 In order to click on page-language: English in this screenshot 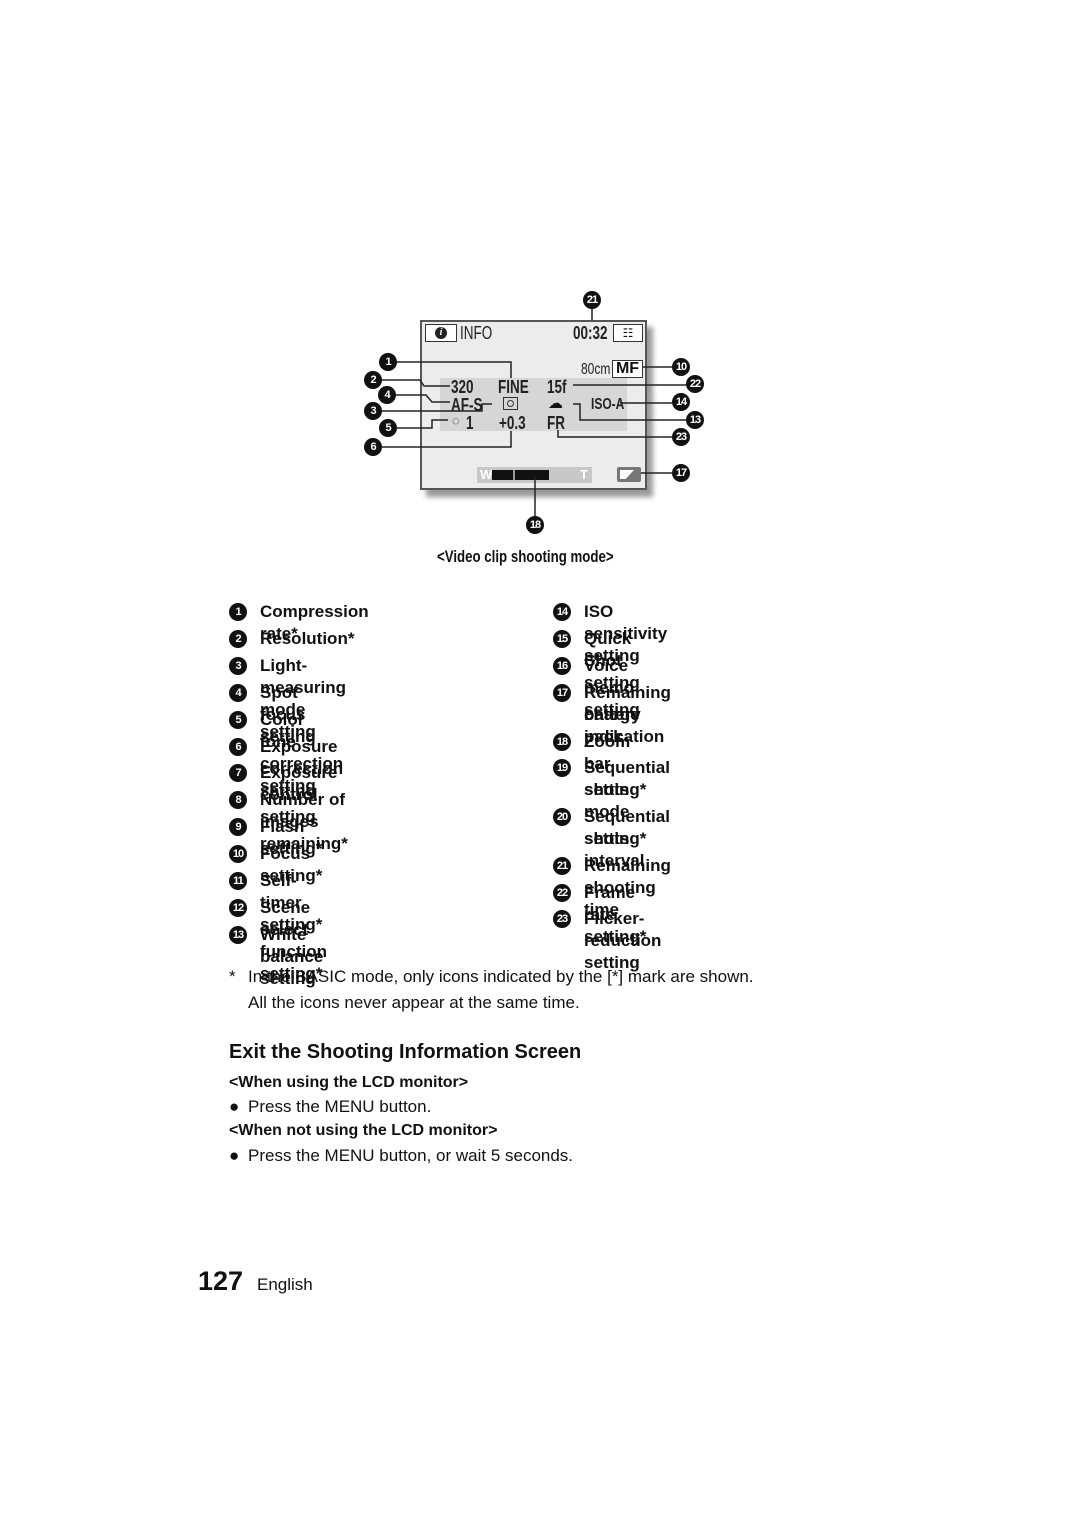, I will do `click(285, 1284)`.